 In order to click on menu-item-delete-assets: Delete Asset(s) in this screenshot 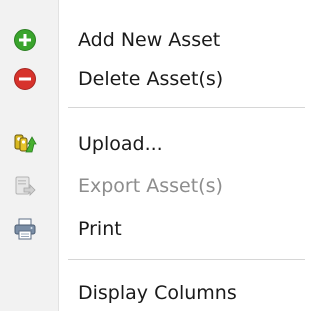, I will do `click(152, 79)`.